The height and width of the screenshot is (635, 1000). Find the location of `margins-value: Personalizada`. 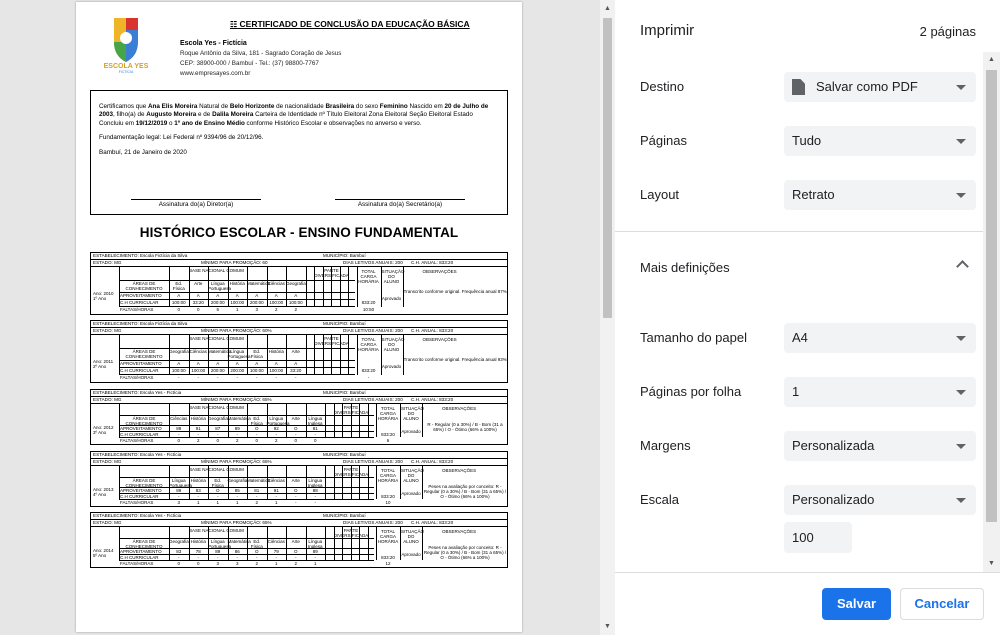

margins-value: Personalizada is located at coordinates (833, 445).